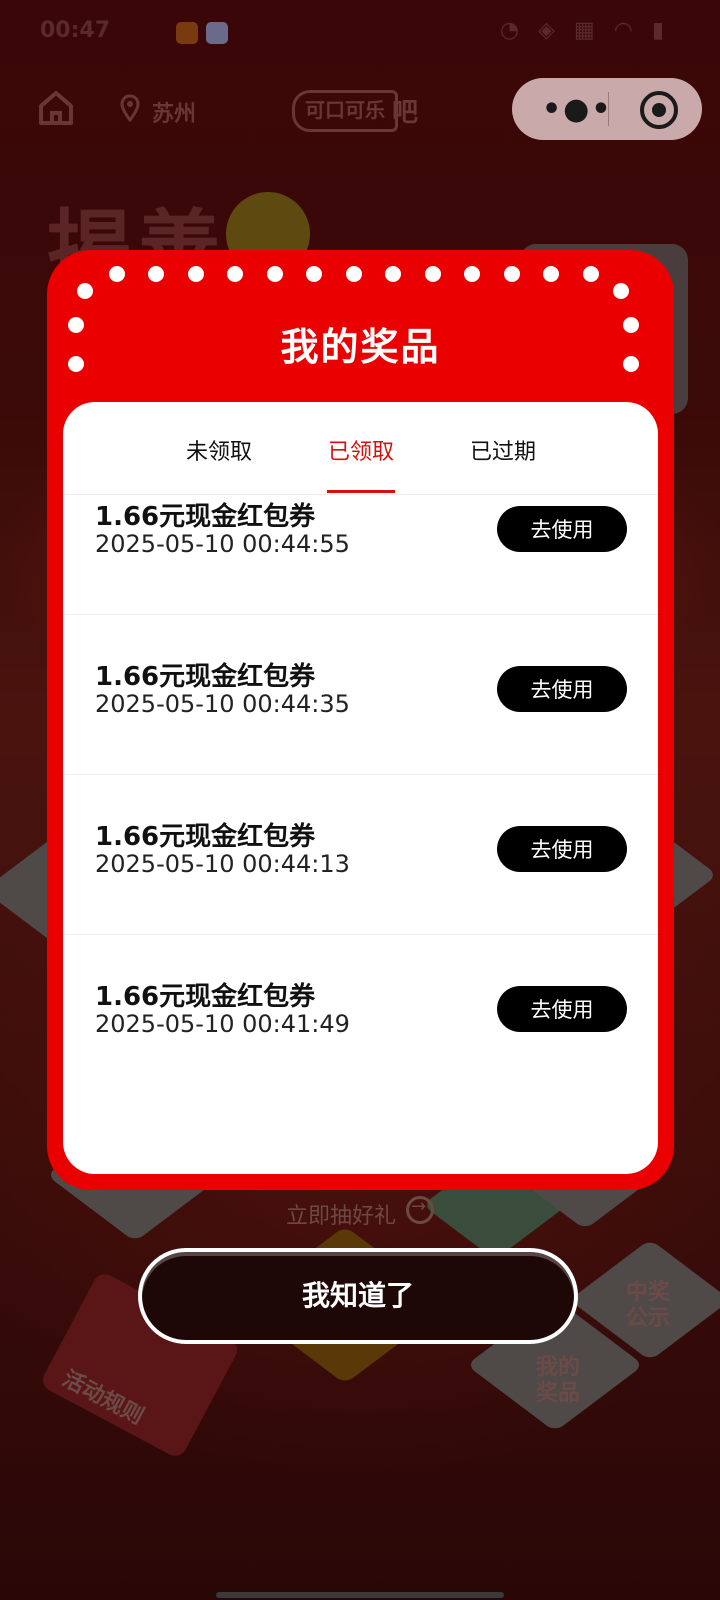 Image resolution: width=720 pixels, height=1600 pixels. What do you see at coordinates (561, 1381) in the screenshot?
I see `my-prizes-label: 我的奖品` at bounding box center [561, 1381].